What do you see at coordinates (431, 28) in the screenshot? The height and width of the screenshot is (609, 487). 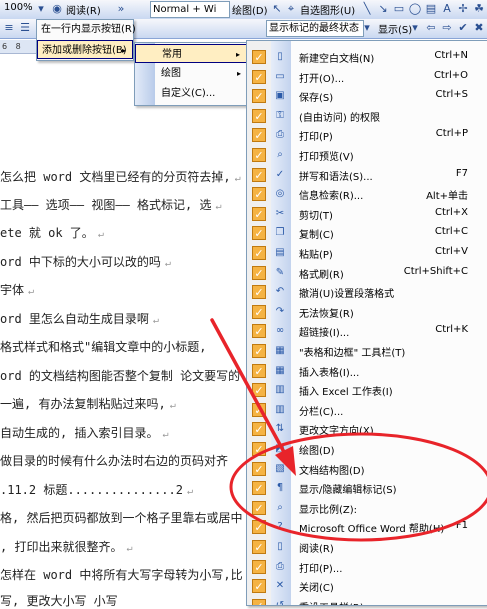 I see `previous-change-icon: ⇦` at bounding box center [431, 28].